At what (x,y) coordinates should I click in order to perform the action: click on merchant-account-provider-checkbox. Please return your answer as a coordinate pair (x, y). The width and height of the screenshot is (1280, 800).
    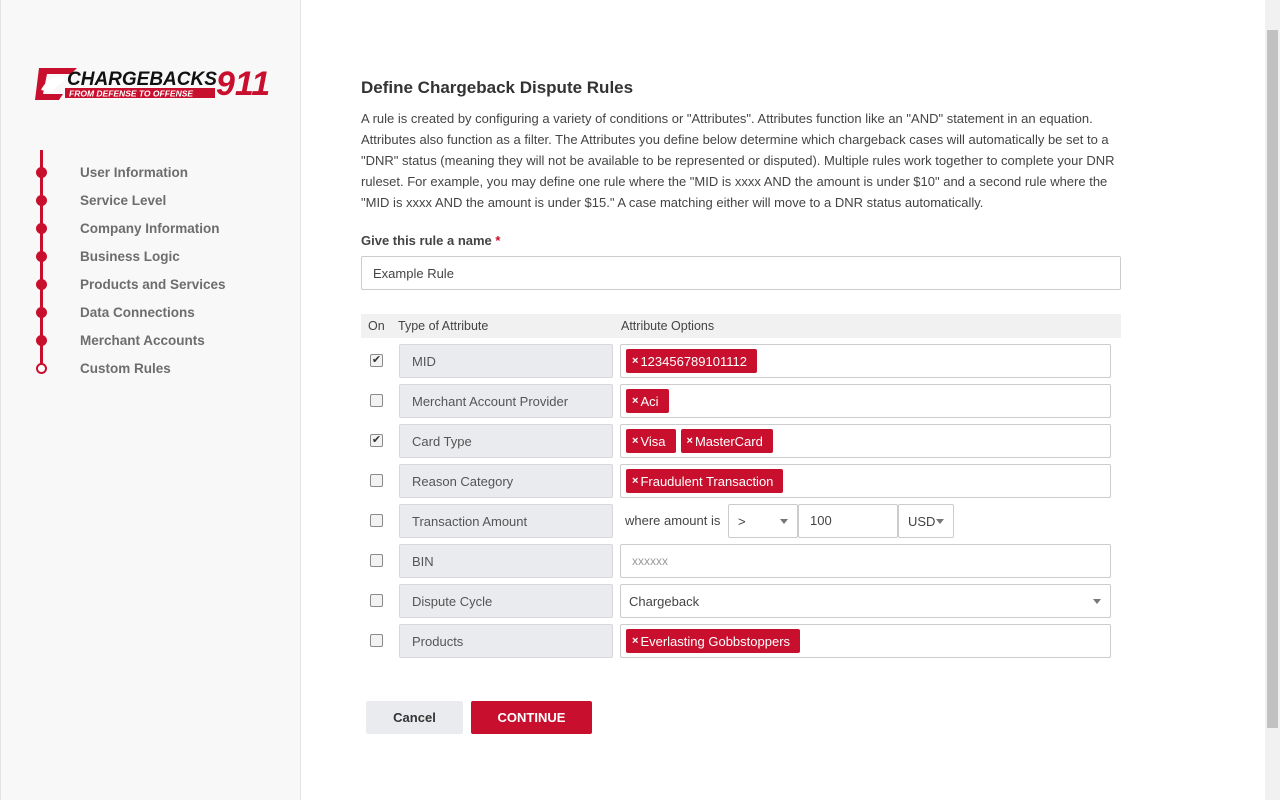
    Looking at the image, I should click on (376, 400).